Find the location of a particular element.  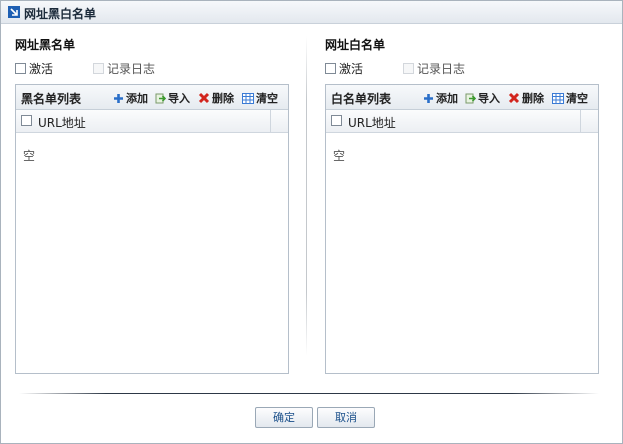

arrow-corner-icon is located at coordinates (14, 12).